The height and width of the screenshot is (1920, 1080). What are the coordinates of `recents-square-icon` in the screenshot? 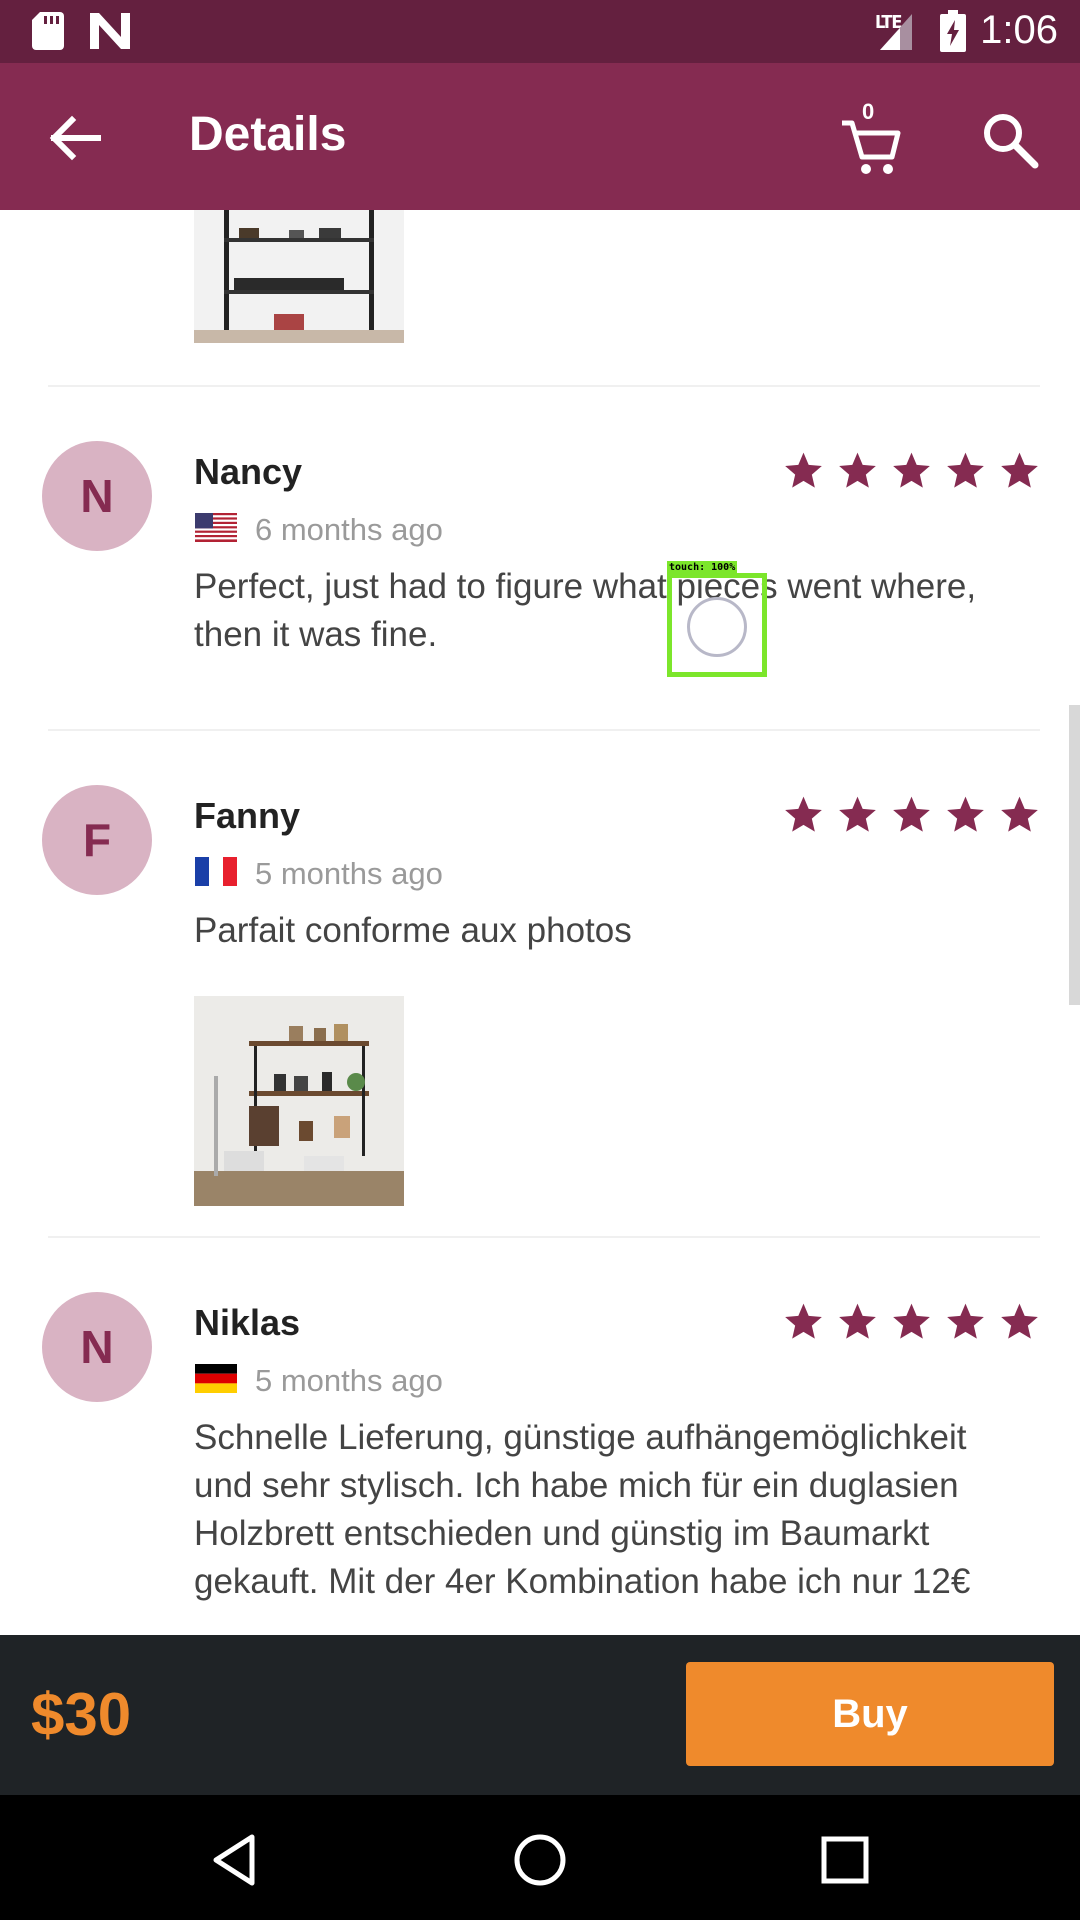 It's located at (845, 1860).